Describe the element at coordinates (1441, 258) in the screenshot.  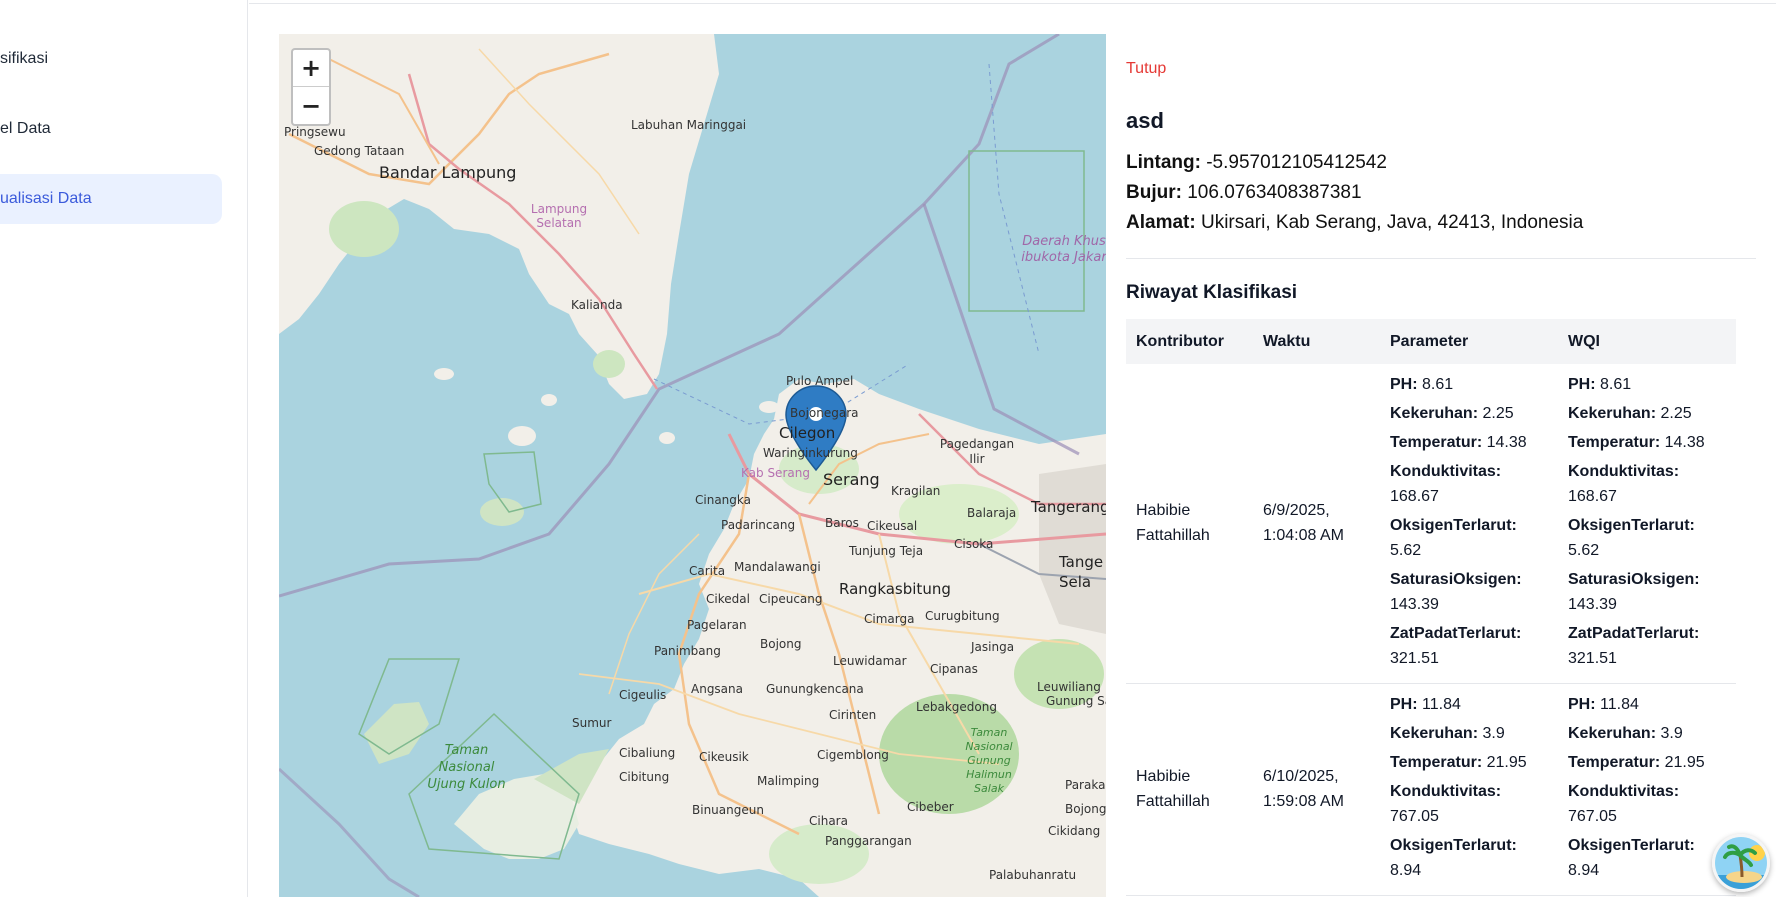
I see `divider` at that location.